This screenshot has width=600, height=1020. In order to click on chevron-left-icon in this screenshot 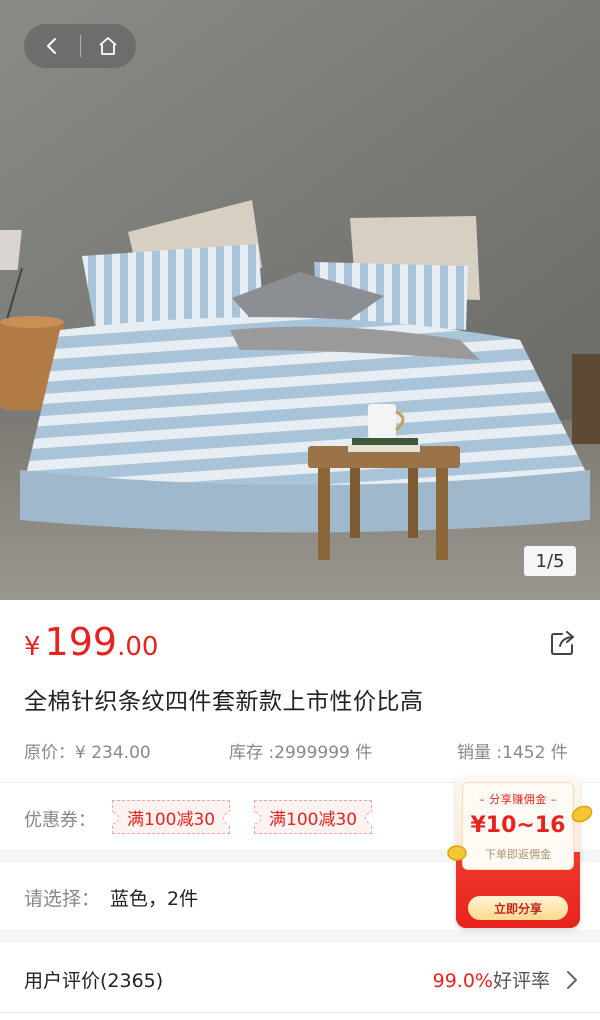, I will do `click(51, 46)`.